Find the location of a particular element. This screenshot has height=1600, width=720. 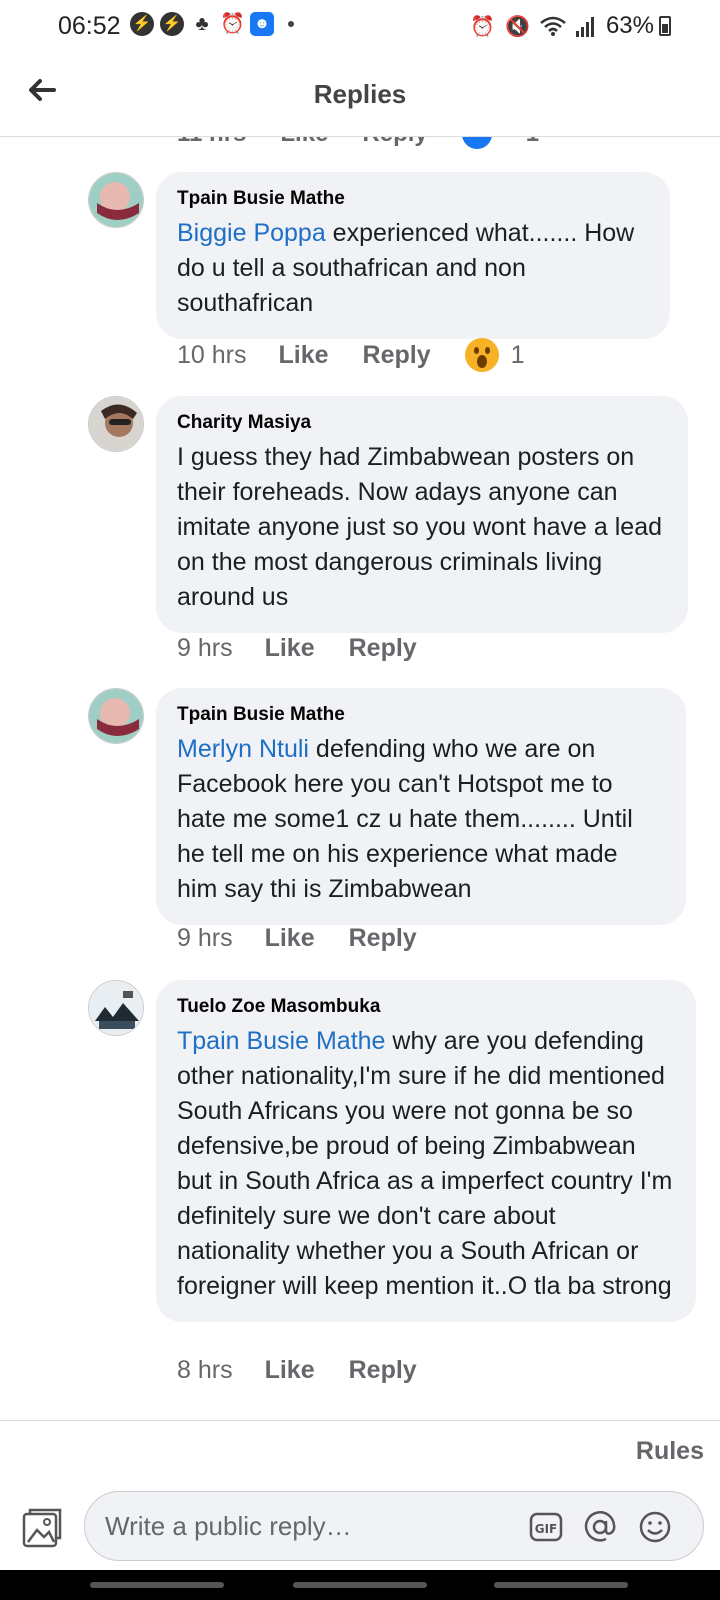

comment-time: 8 hrs is located at coordinates (205, 1370).